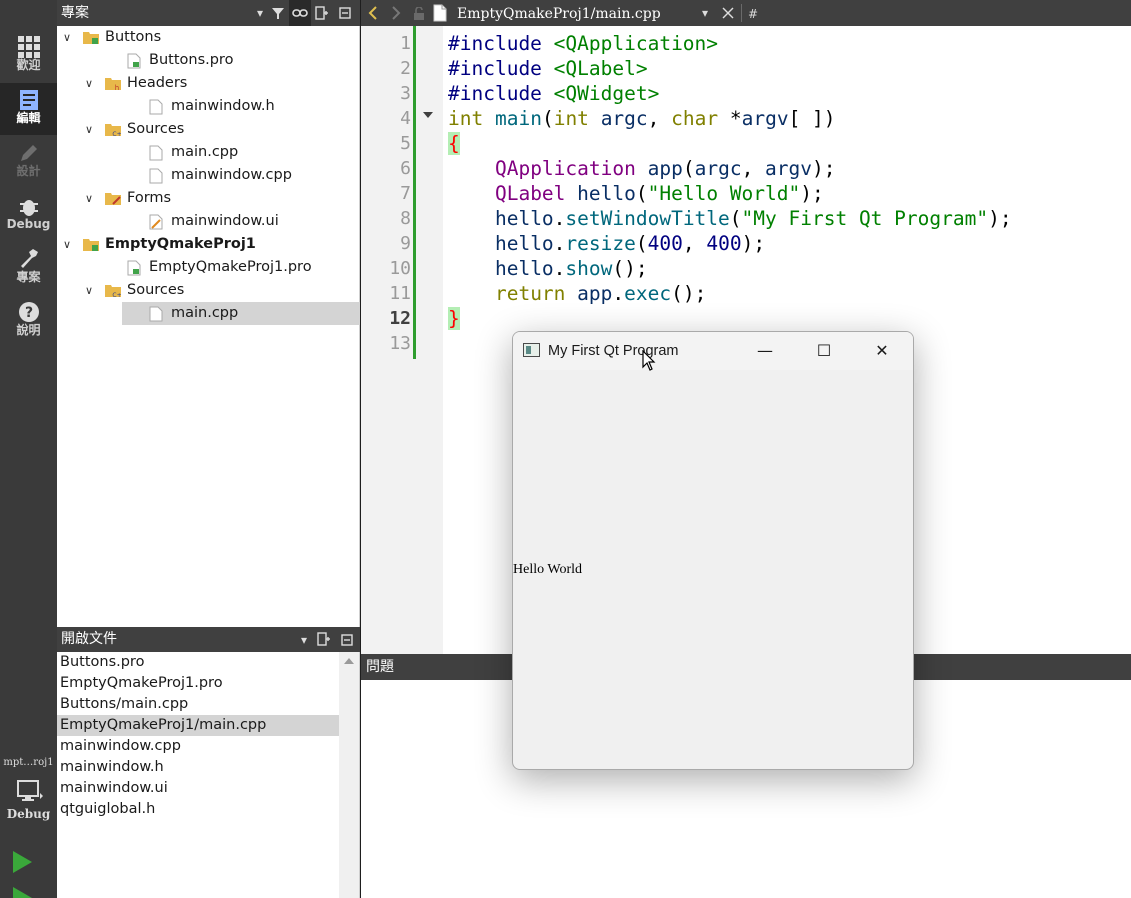  I want to click on pro-file-icon, so click(135, 61).